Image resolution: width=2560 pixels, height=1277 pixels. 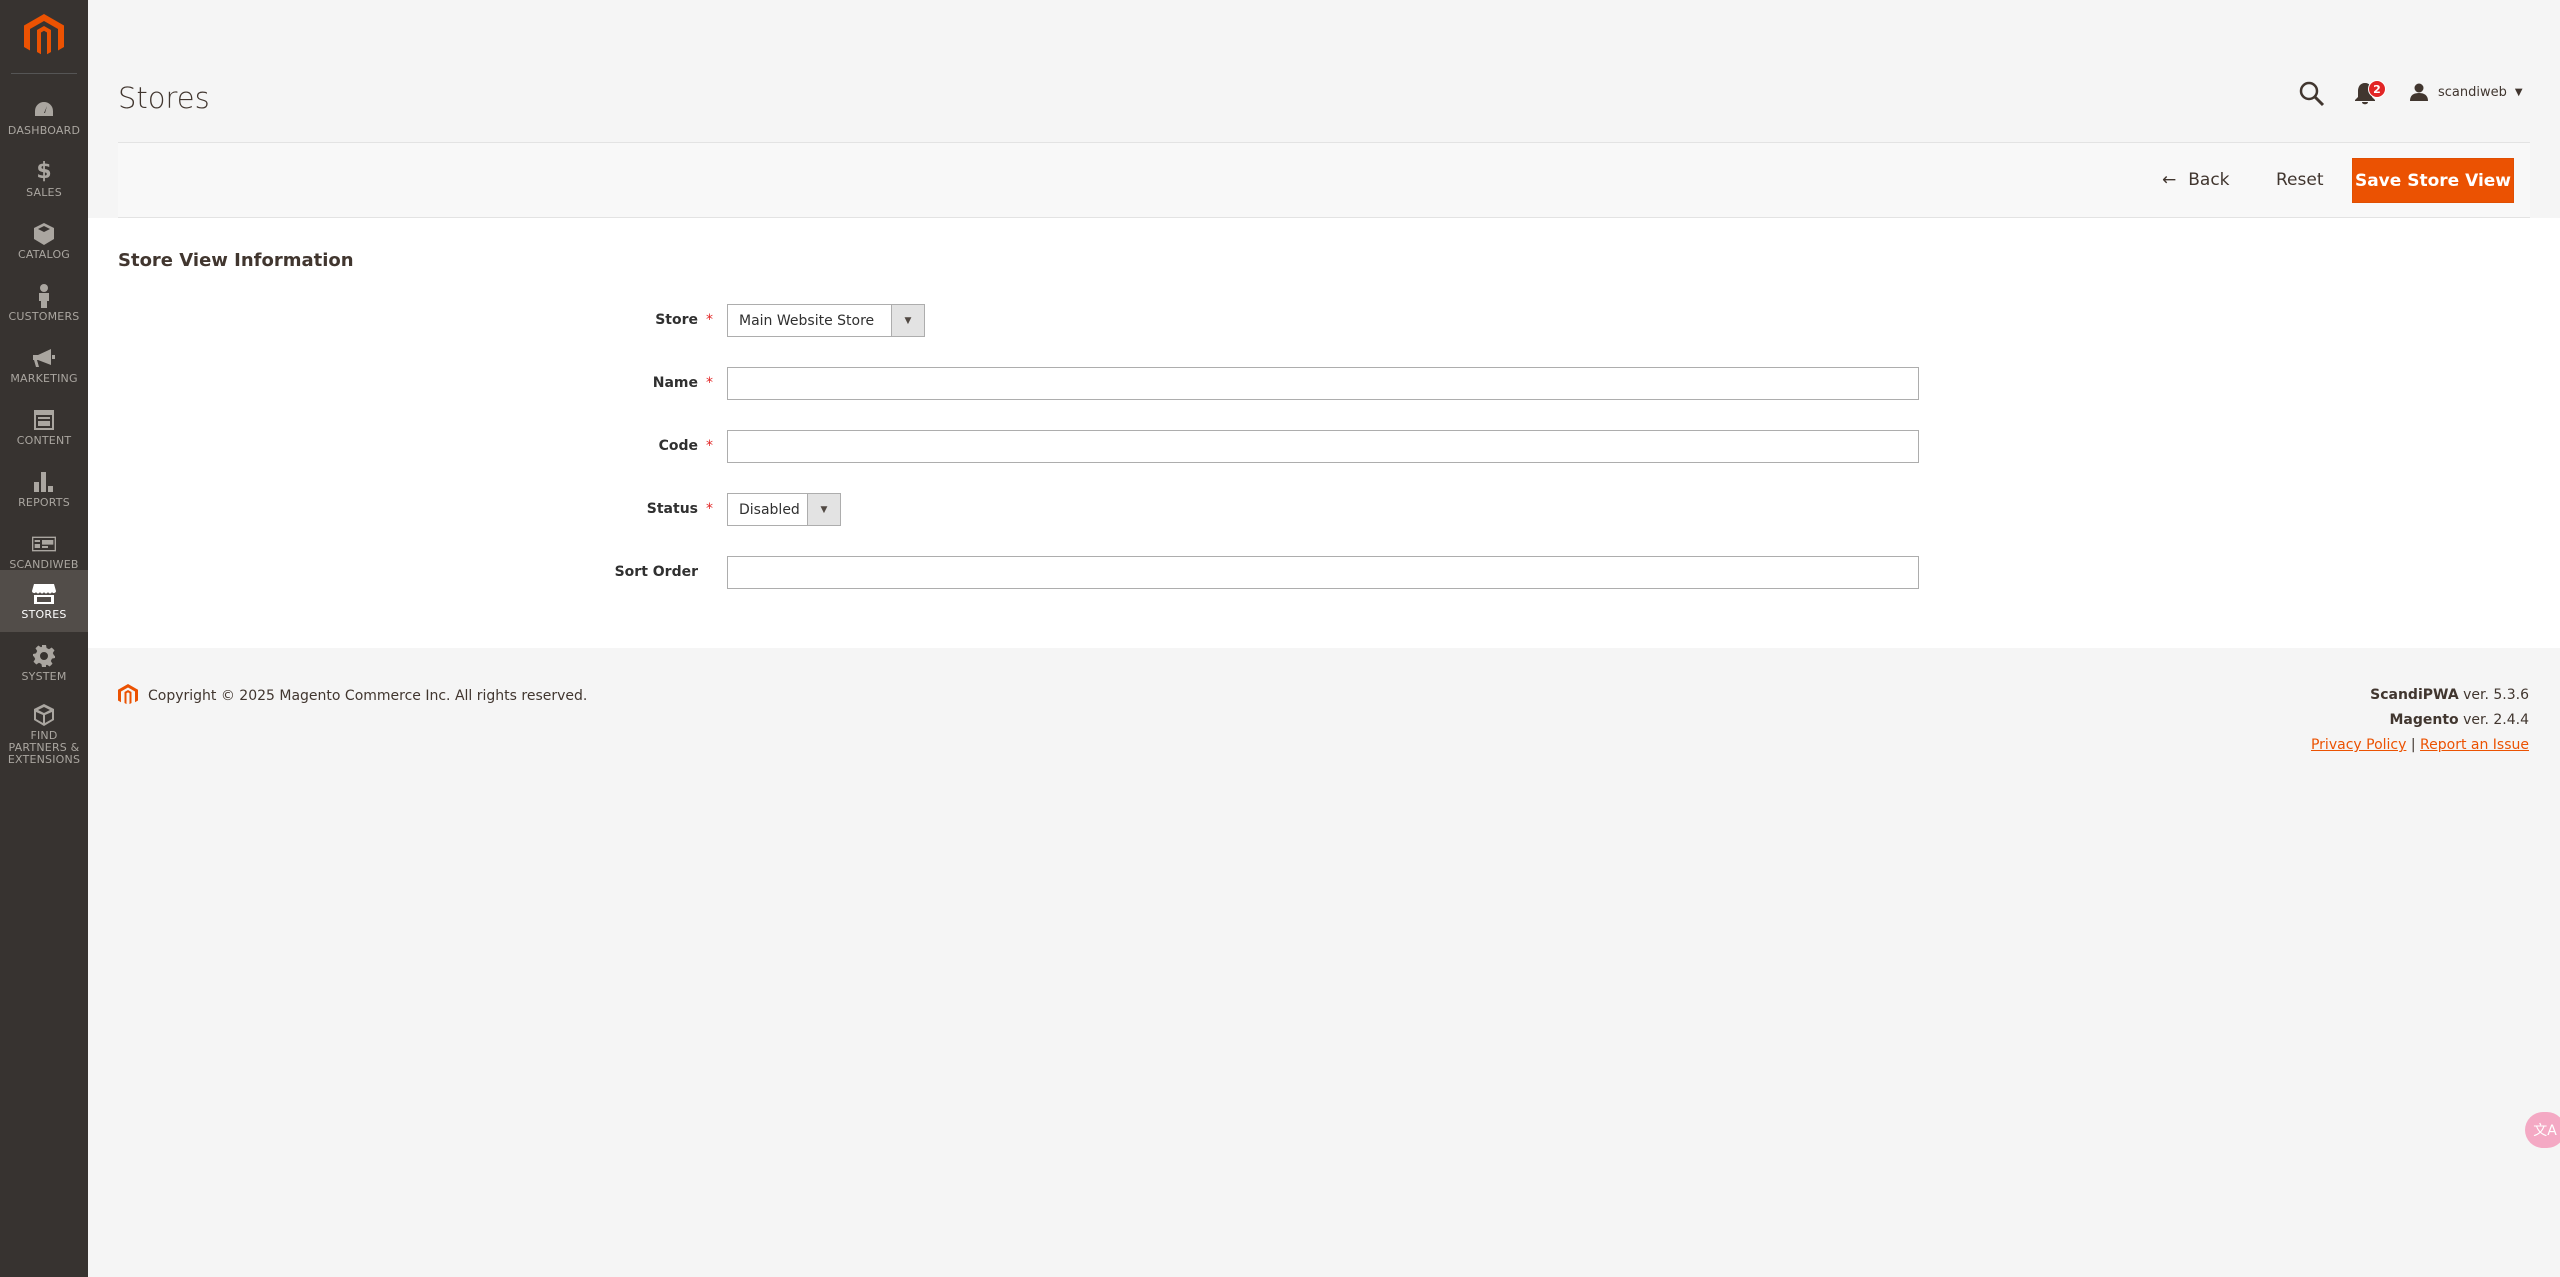 What do you see at coordinates (44, 316) in the screenshot?
I see `sidebar-item-label: CUSTOMERS` at bounding box center [44, 316].